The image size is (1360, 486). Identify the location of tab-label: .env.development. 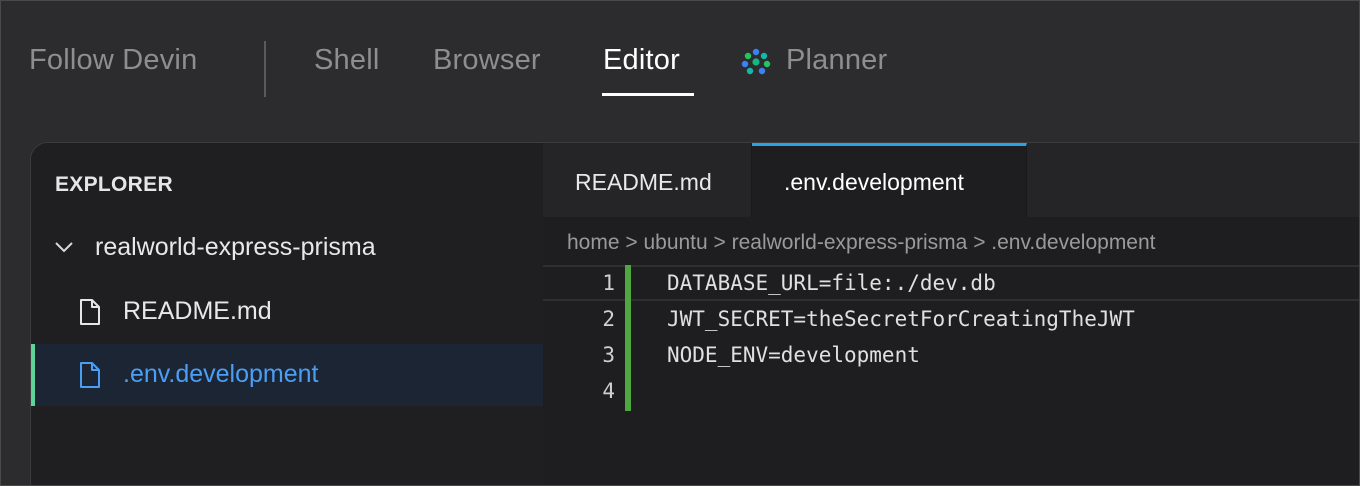
(874, 182).